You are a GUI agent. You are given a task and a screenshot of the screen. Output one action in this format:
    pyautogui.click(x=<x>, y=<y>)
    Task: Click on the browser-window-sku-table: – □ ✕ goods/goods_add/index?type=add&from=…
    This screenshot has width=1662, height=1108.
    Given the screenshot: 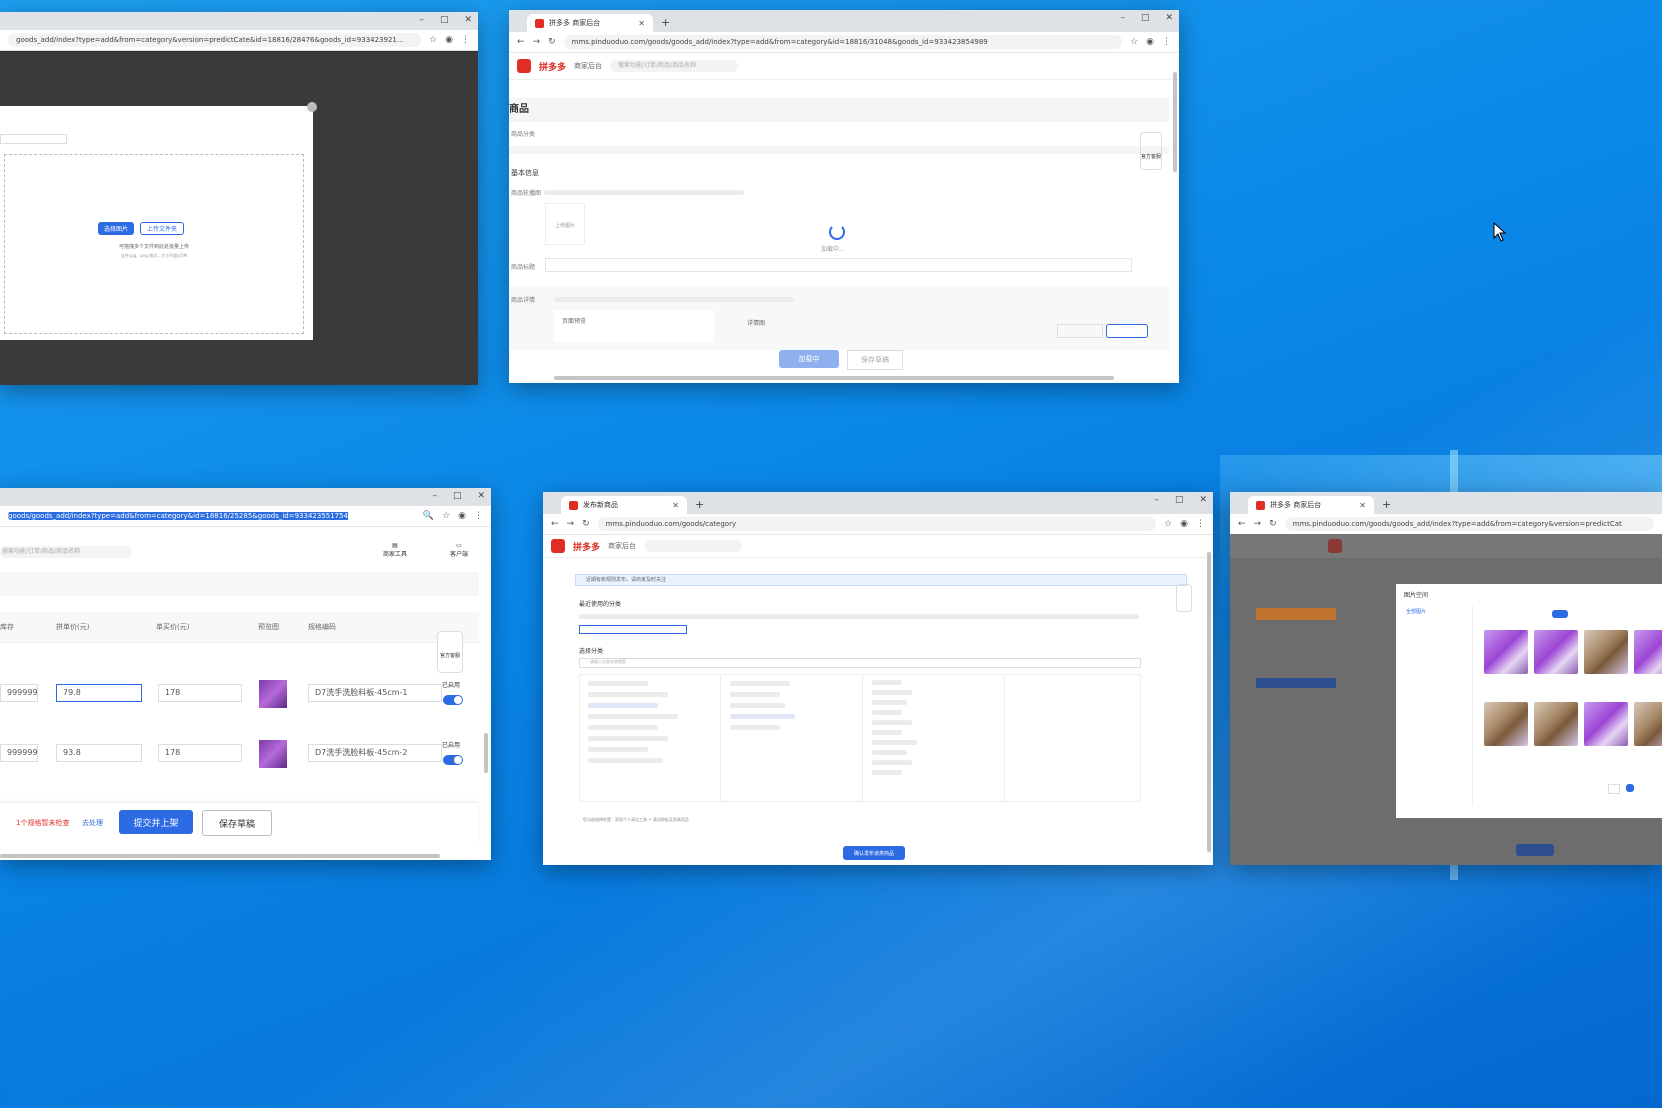 What is the action you would take?
    pyautogui.click(x=245, y=674)
    